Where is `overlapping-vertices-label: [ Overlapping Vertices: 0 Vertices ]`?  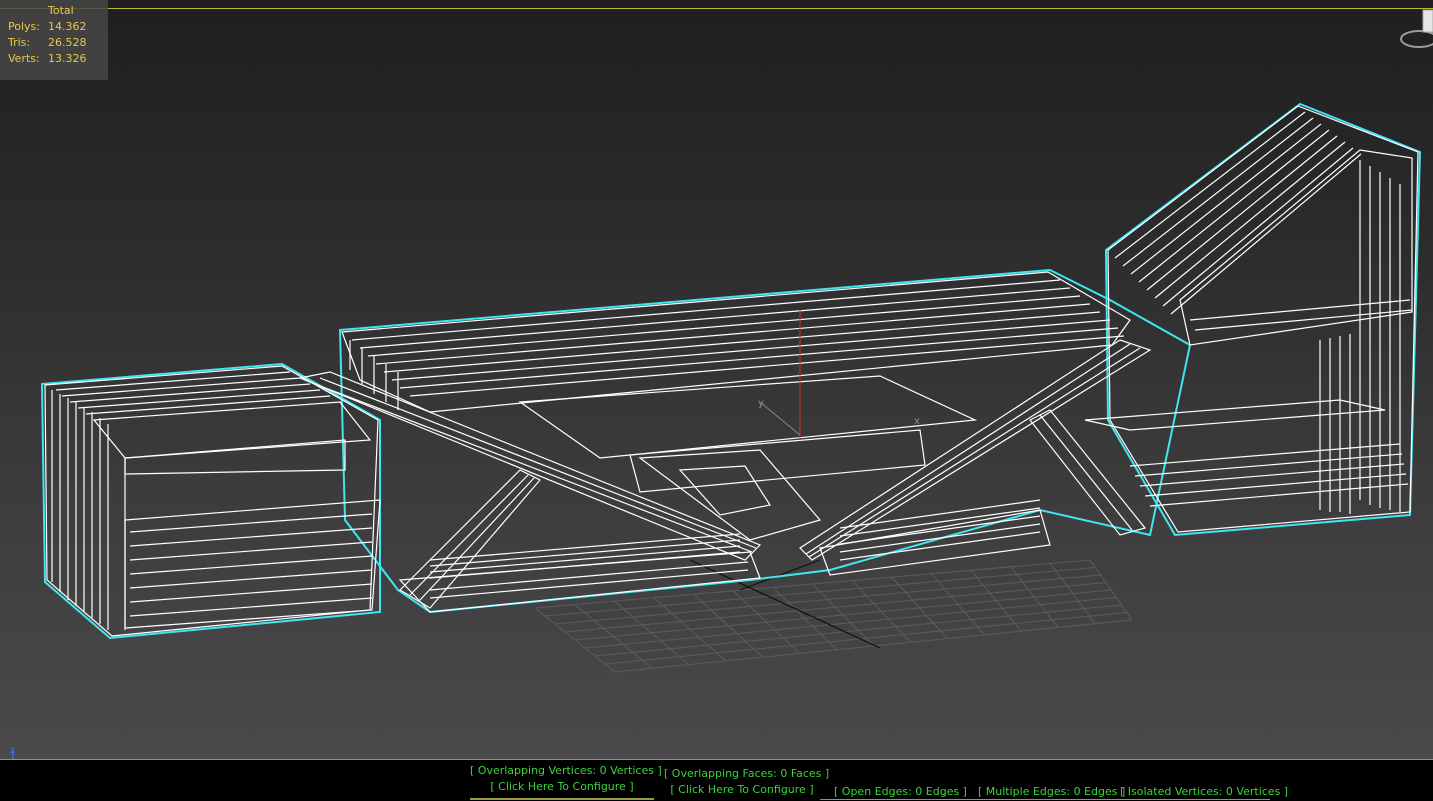 overlapping-vertices-label: [ Overlapping Vertices: 0 Vertices ] is located at coordinates (566, 770).